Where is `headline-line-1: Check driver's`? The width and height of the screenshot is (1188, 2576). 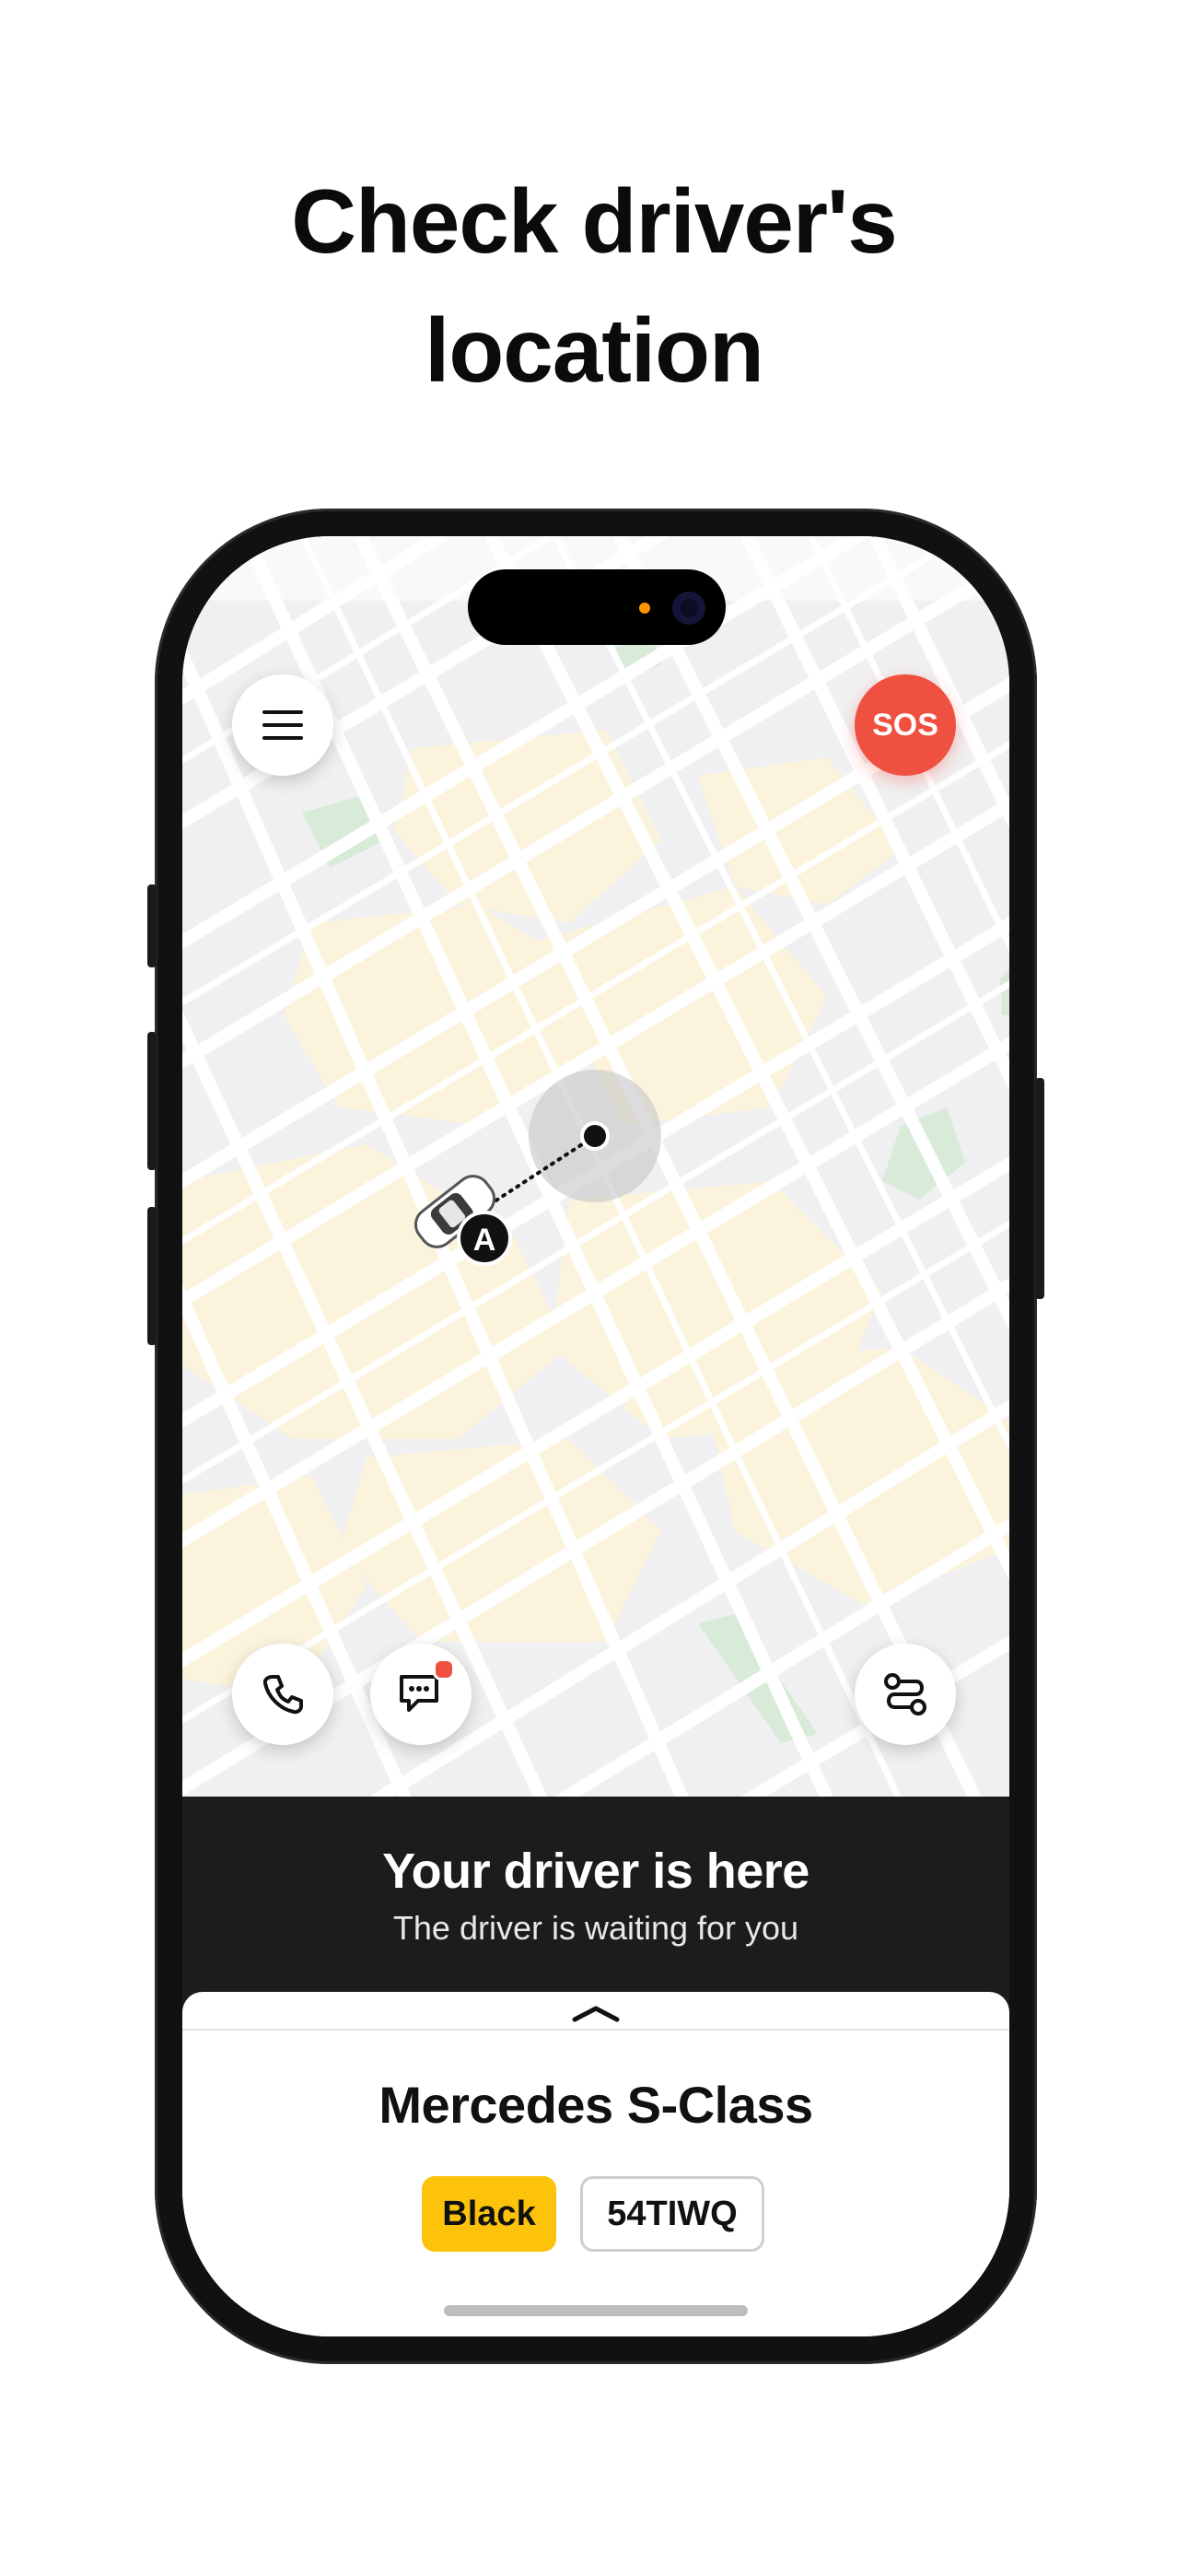
headline-line-1: Check driver's is located at coordinates (594, 221).